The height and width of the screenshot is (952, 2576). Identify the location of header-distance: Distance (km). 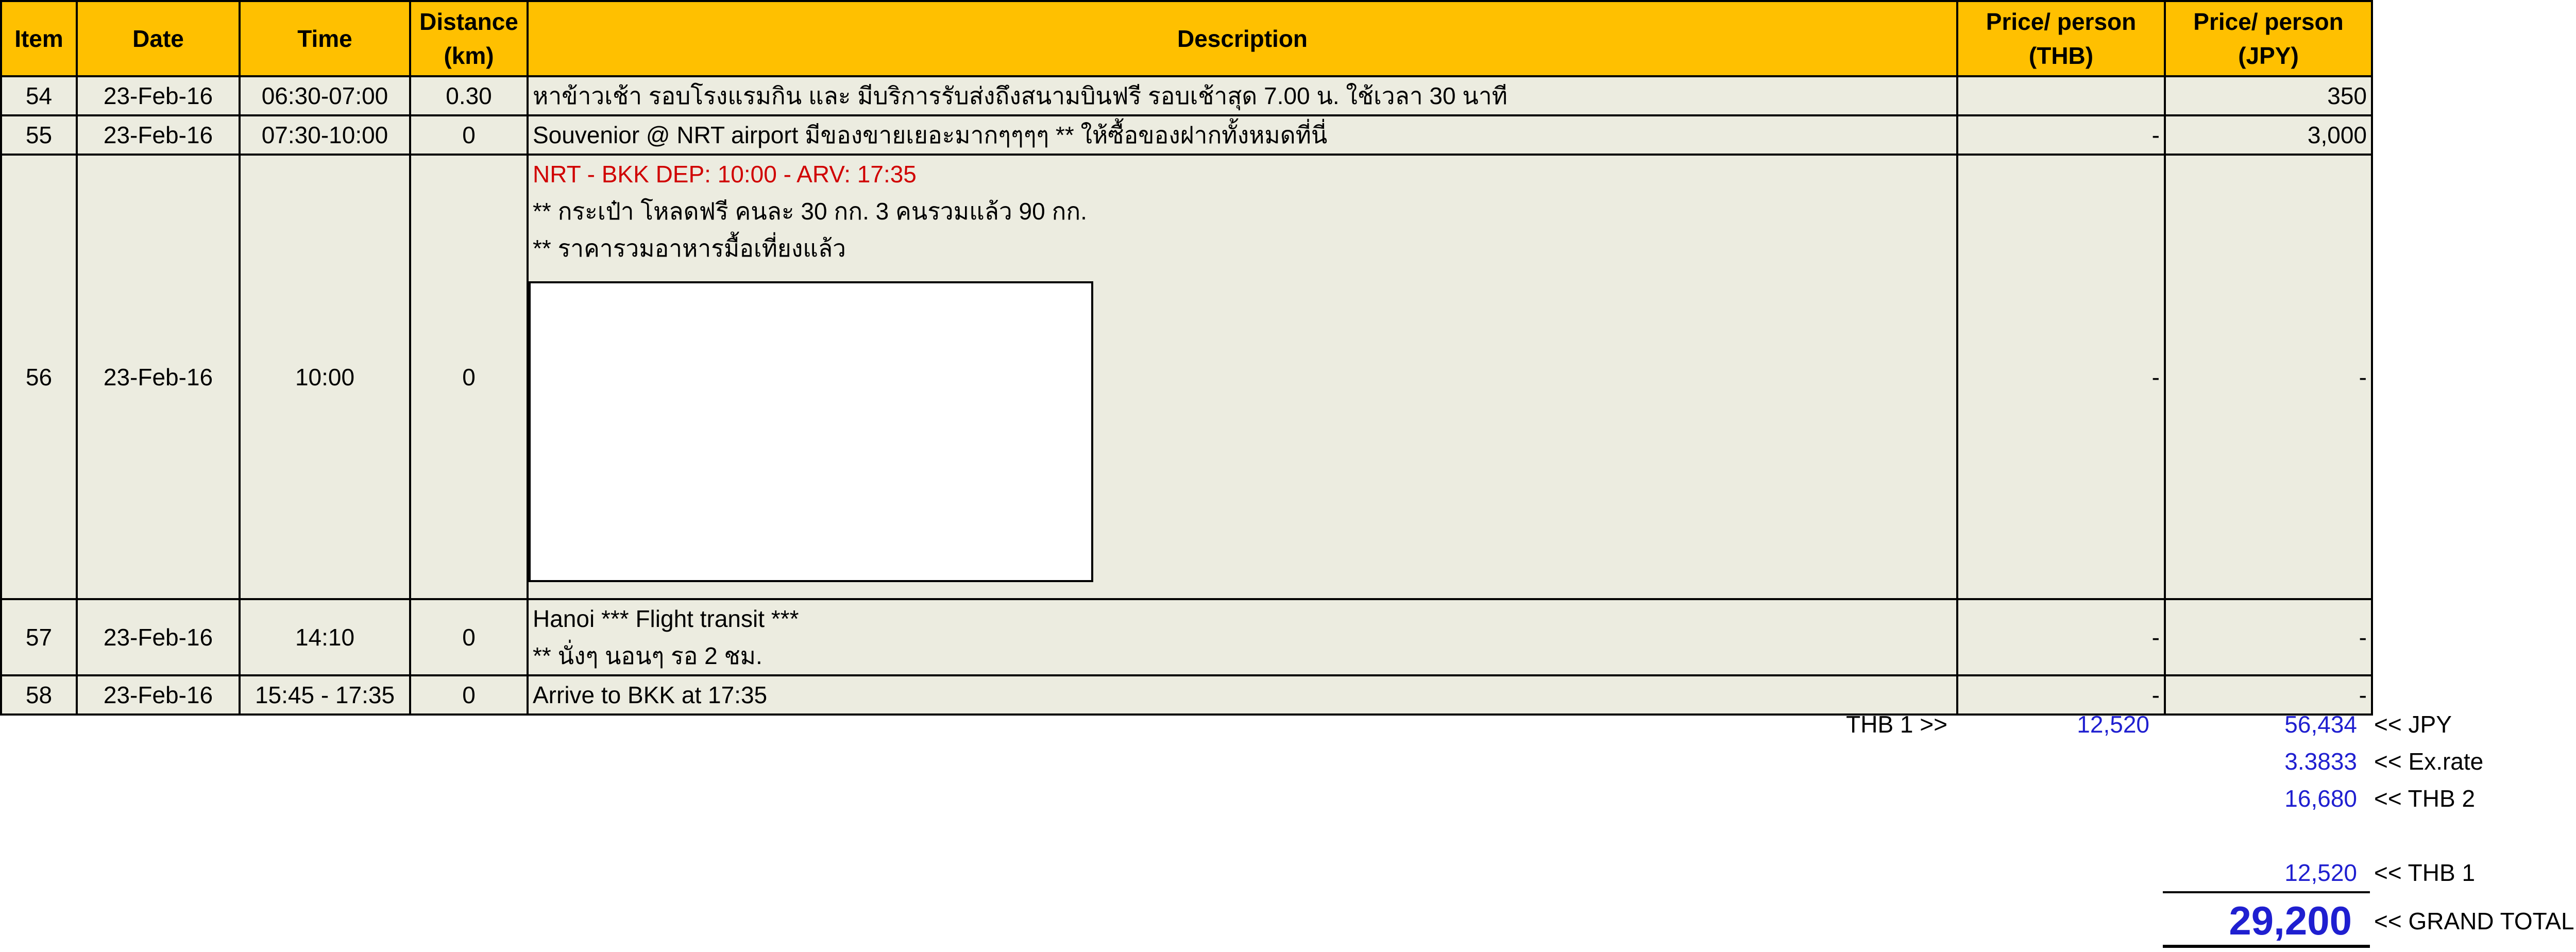
(469, 38).